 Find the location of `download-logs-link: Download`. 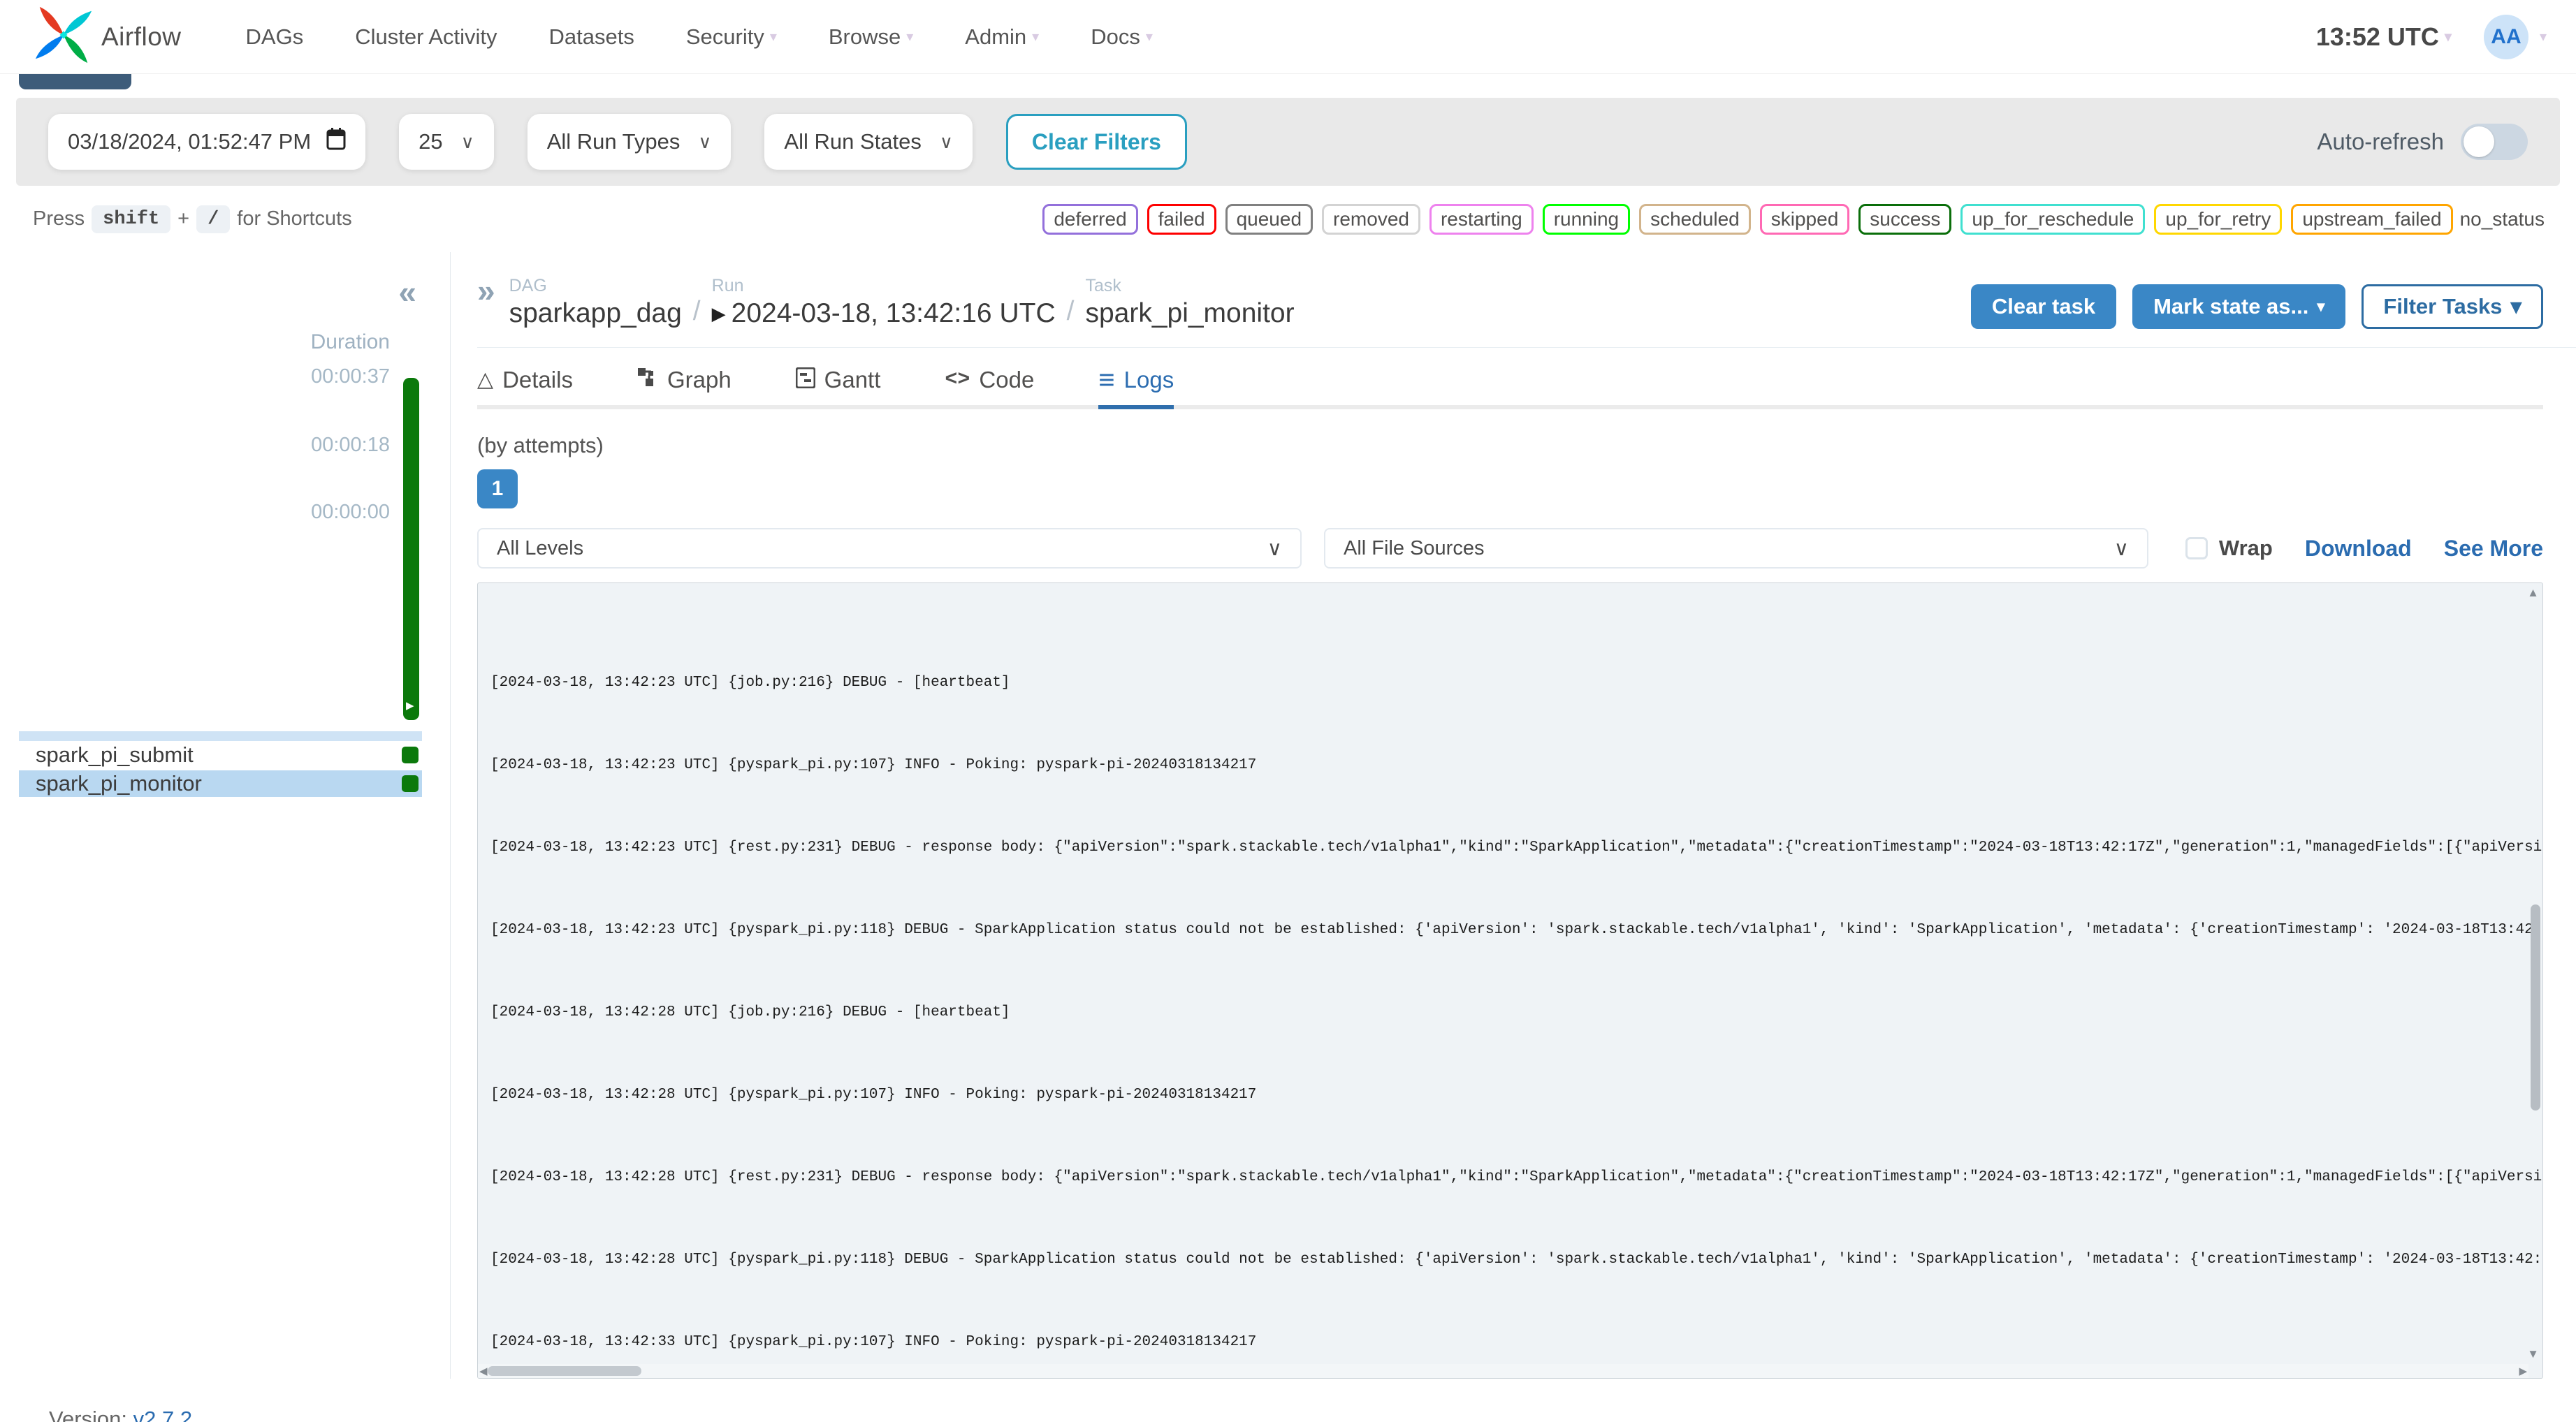

download-logs-link: Download is located at coordinates (2358, 549).